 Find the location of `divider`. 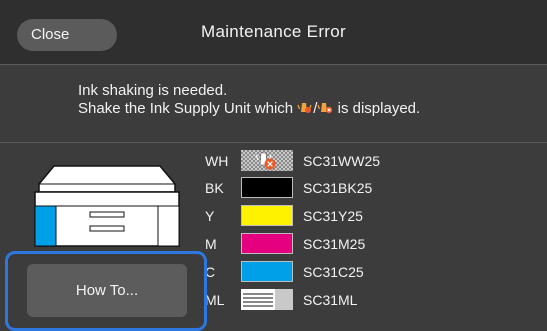

divider is located at coordinates (273, 142).